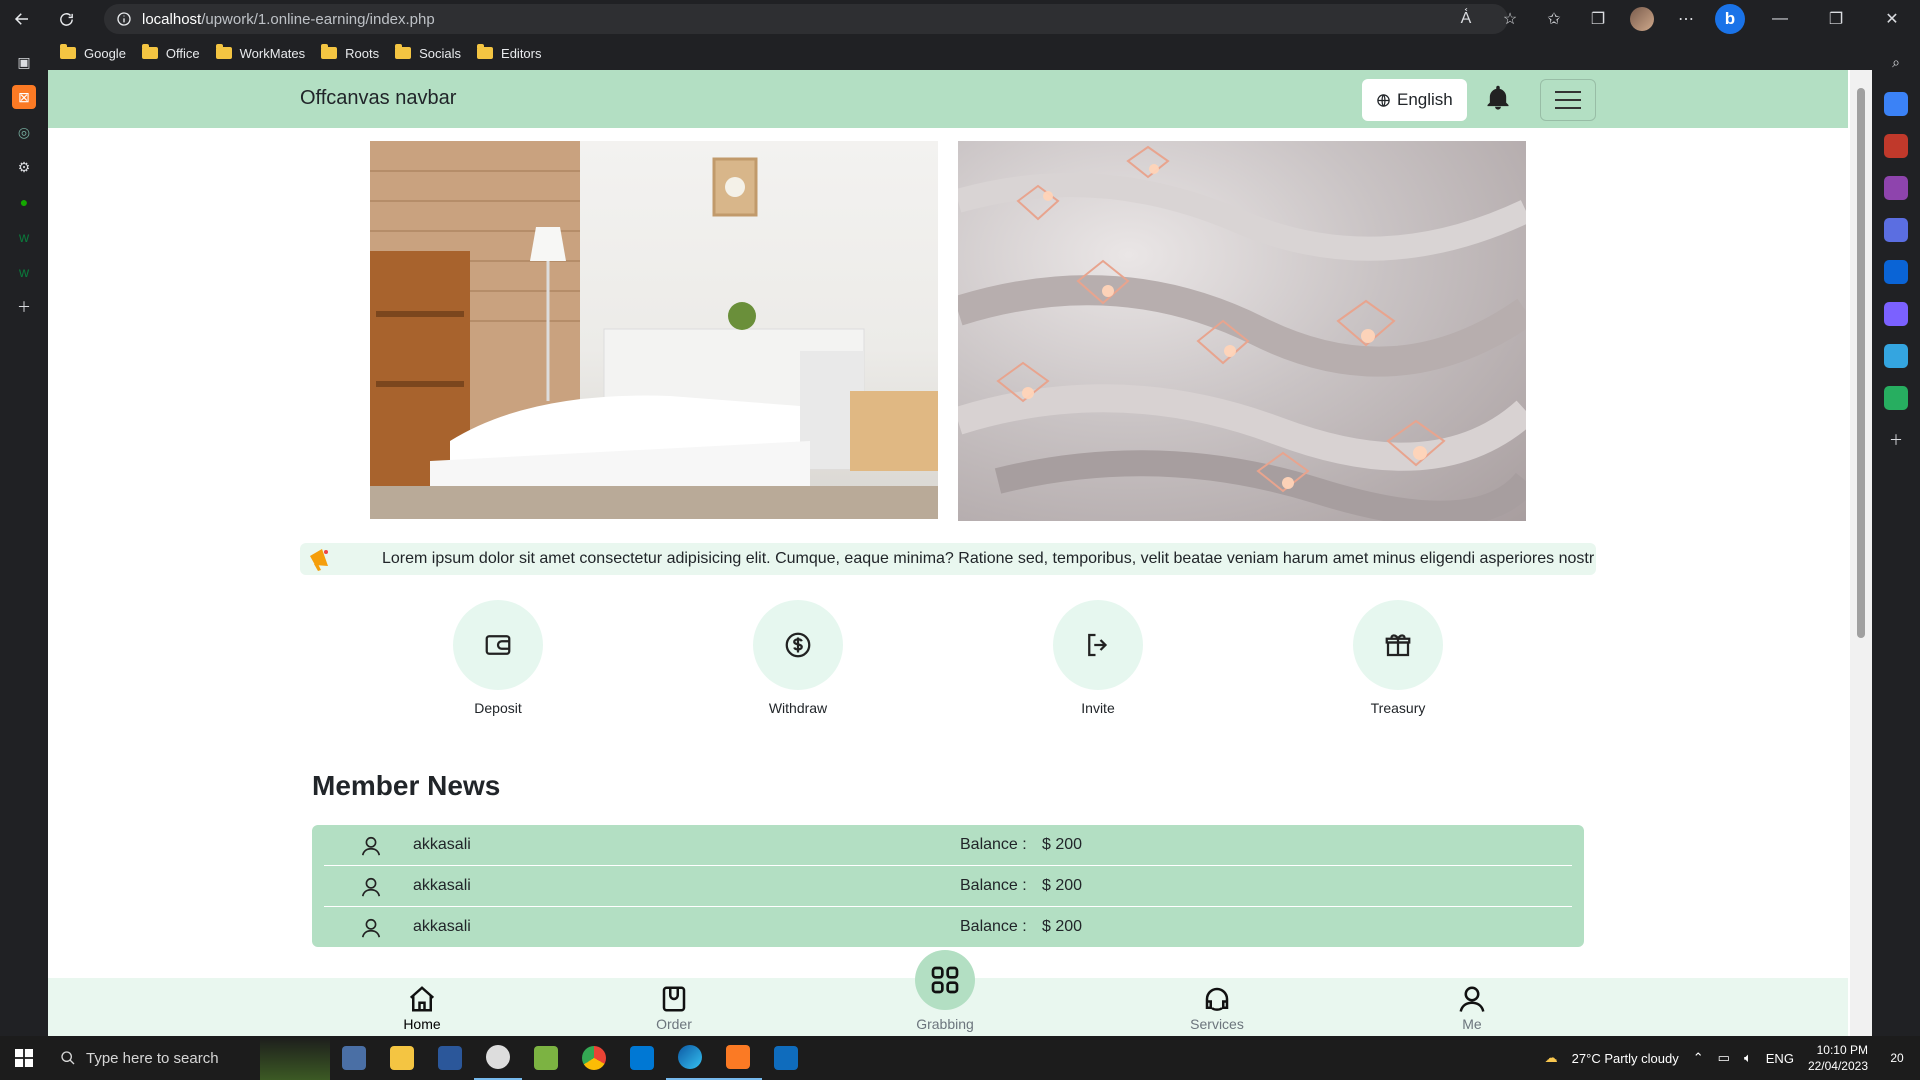 Image resolution: width=1920 pixels, height=1080 pixels. I want to click on favorites-icon: ✩, so click(1554, 19).